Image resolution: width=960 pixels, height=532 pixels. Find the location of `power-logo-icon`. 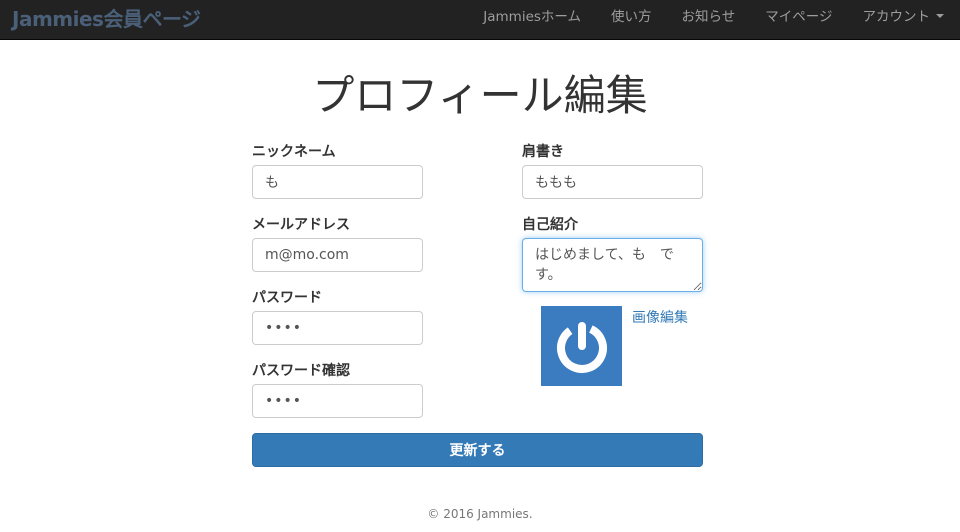

power-logo-icon is located at coordinates (581, 347).